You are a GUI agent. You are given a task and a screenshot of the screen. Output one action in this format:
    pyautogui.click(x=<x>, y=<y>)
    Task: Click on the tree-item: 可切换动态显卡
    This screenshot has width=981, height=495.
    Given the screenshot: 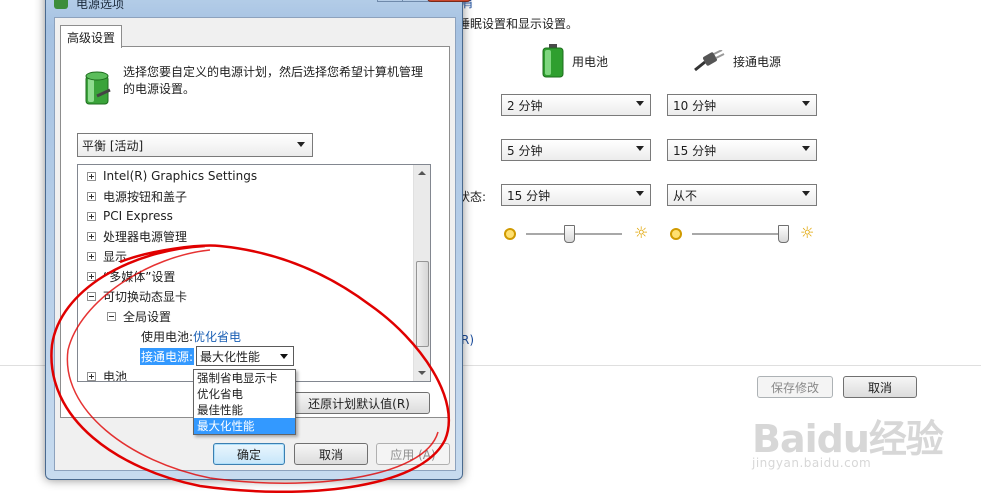 What is the action you would take?
    pyautogui.click(x=137, y=296)
    